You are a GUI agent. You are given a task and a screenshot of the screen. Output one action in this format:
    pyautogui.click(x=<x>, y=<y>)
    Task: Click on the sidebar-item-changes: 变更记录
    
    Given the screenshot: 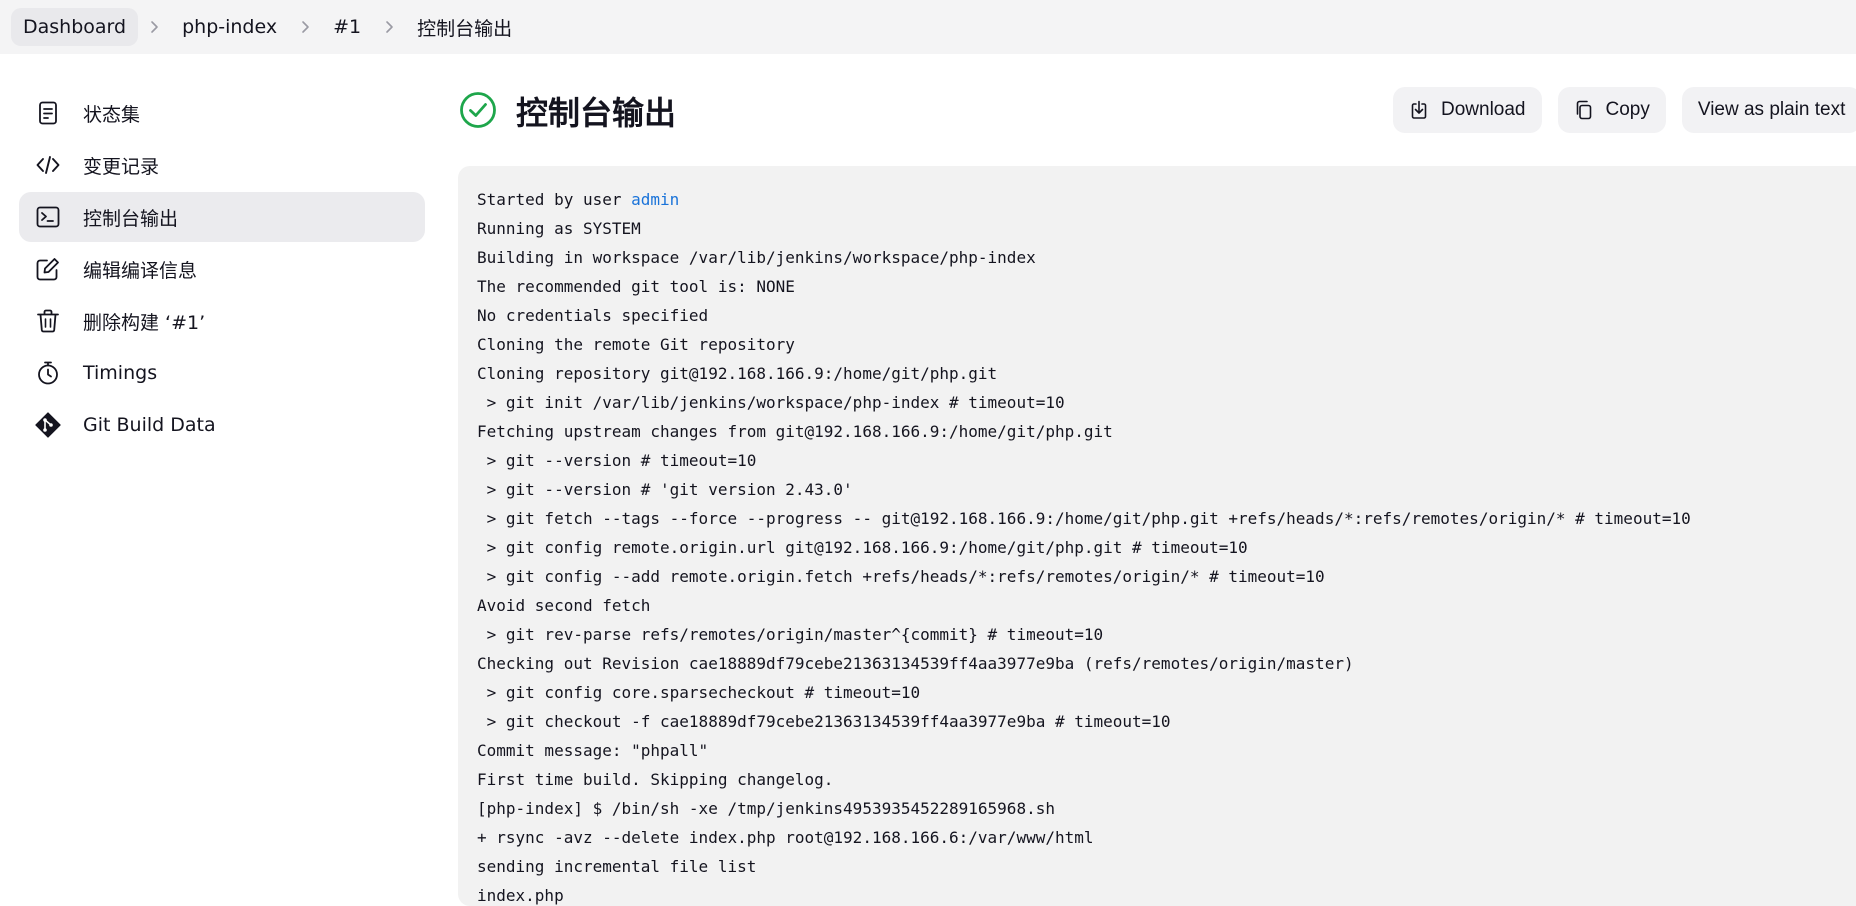 What is the action you would take?
    pyautogui.click(x=222, y=165)
    